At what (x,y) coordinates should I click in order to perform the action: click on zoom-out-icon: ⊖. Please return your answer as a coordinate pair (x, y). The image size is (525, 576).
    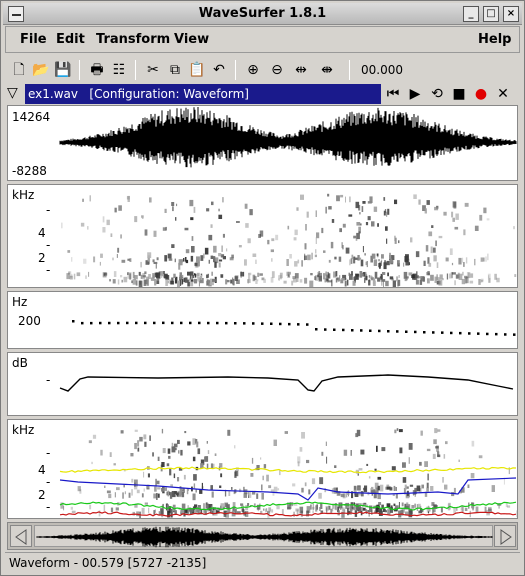
    Looking at the image, I should click on (277, 70).